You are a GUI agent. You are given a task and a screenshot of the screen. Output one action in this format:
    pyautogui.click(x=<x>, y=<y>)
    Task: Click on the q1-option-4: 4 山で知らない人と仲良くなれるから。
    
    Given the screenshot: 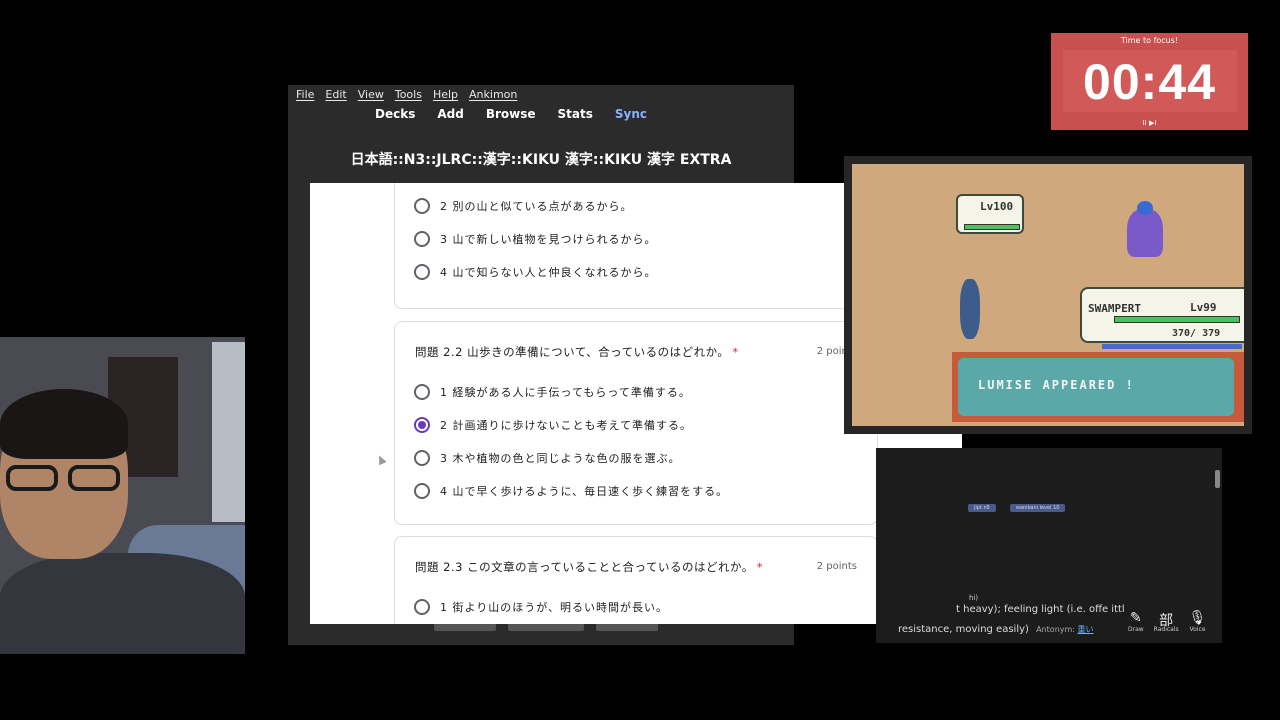 What is the action you would take?
    pyautogui.click(x=535, y=272)
    